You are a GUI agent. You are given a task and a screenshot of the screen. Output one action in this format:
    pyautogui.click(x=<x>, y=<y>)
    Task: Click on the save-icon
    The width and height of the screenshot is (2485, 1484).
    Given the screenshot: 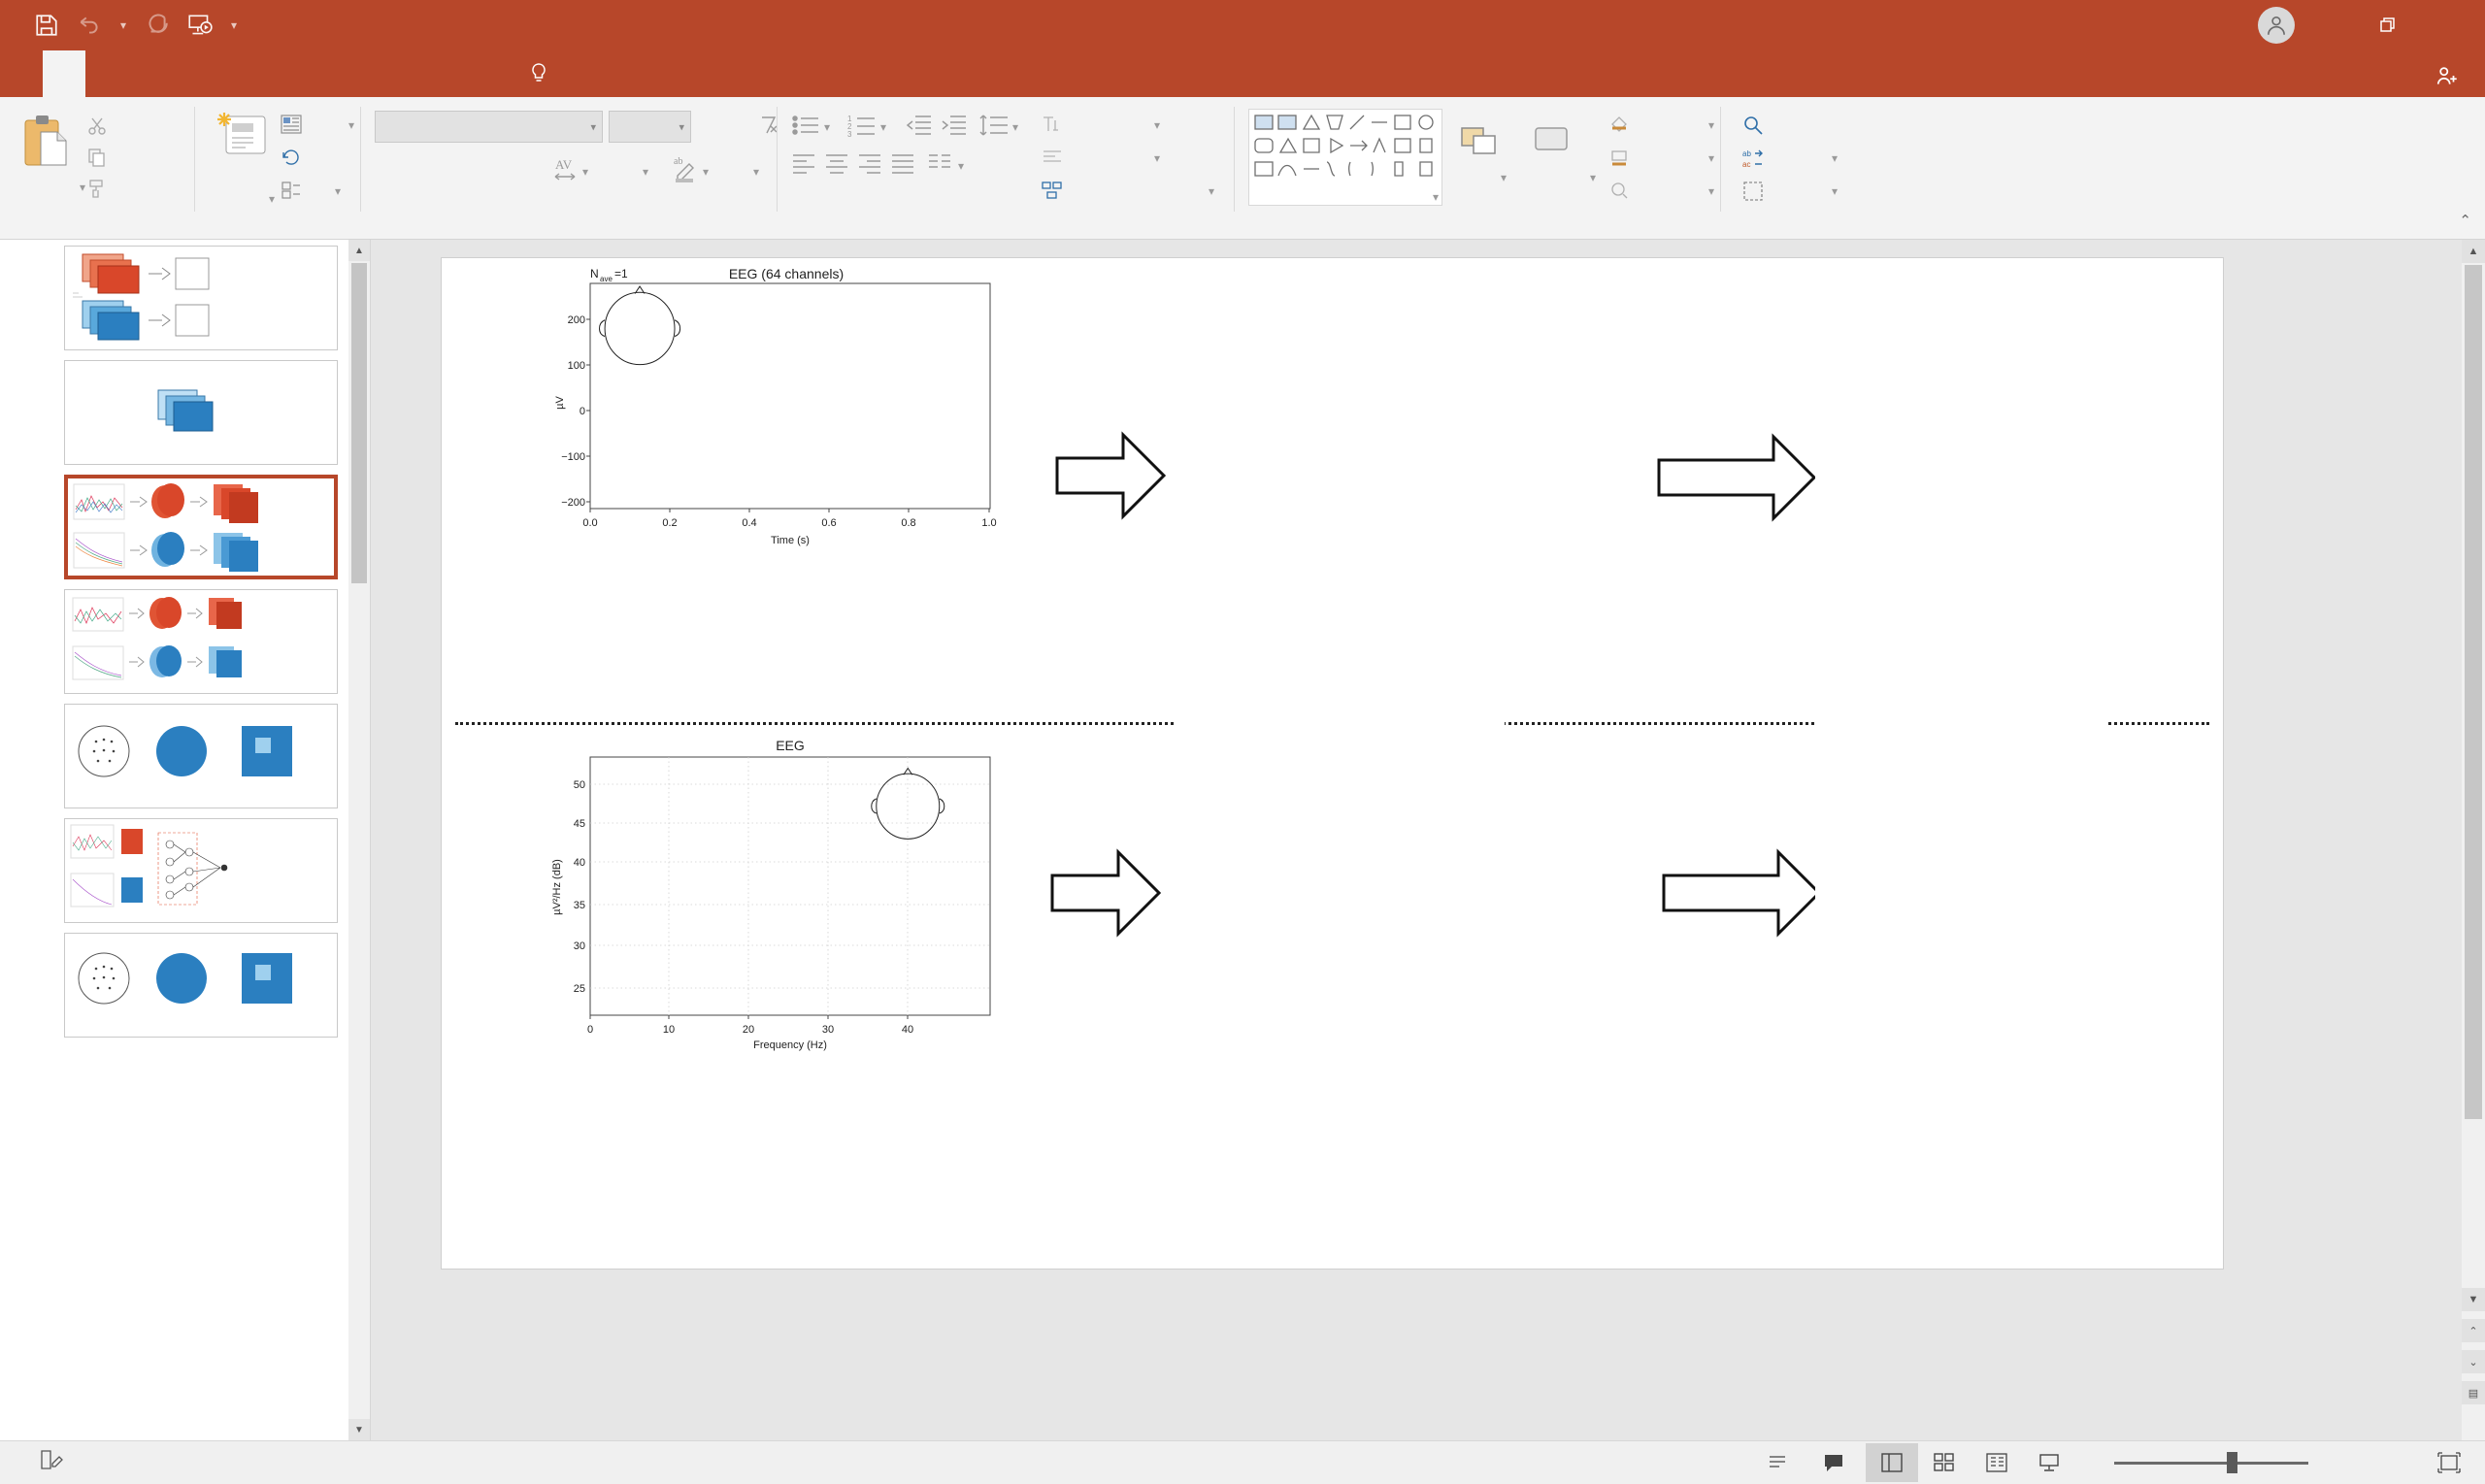 What is the action you would take?
    pyautogui.click(x=46, y=25)
    